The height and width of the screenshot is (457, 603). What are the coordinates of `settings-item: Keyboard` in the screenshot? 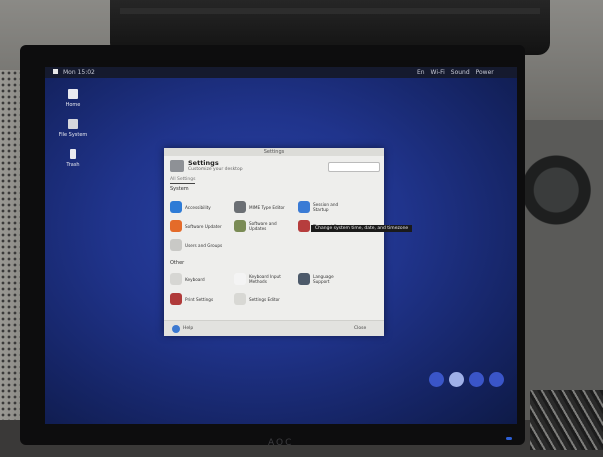 It's located at (196, 279).